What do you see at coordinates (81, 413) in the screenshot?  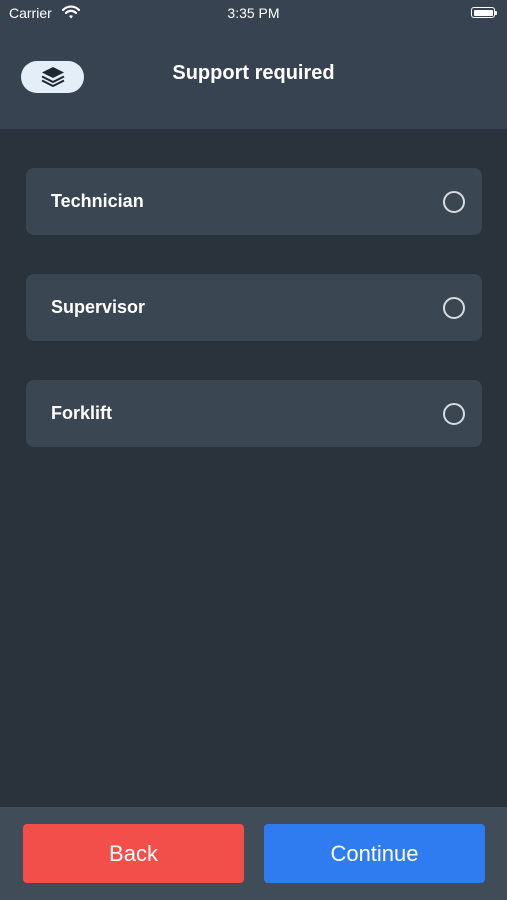 I see `option-label: Forklift` at bounding box center [81, 413].